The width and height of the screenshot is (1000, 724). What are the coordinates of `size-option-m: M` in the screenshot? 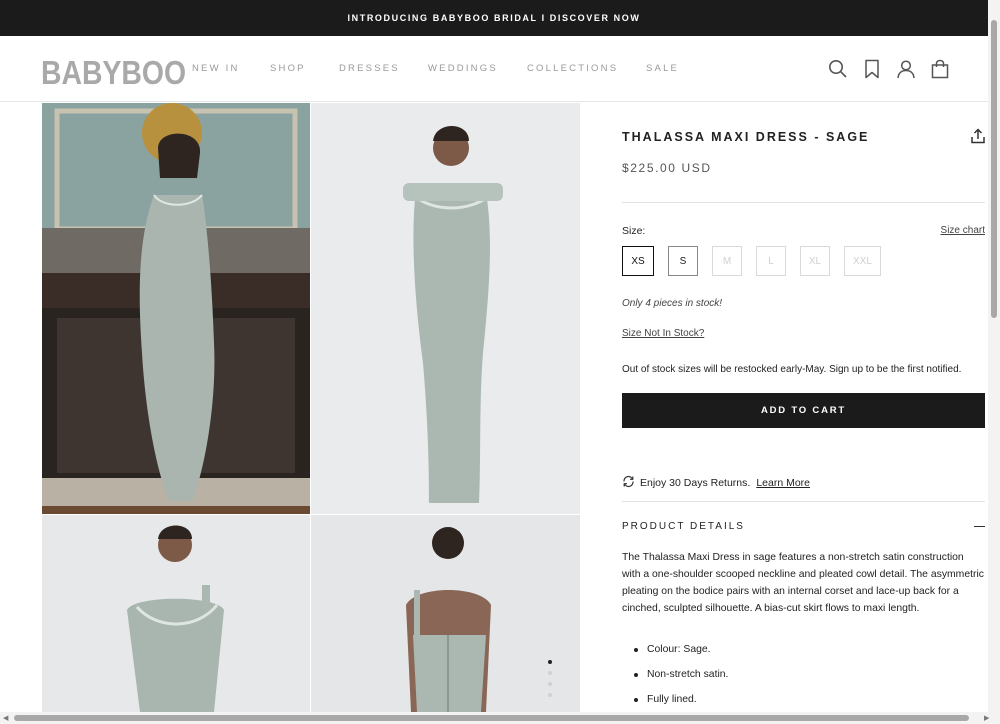 It's located at (727, 261).